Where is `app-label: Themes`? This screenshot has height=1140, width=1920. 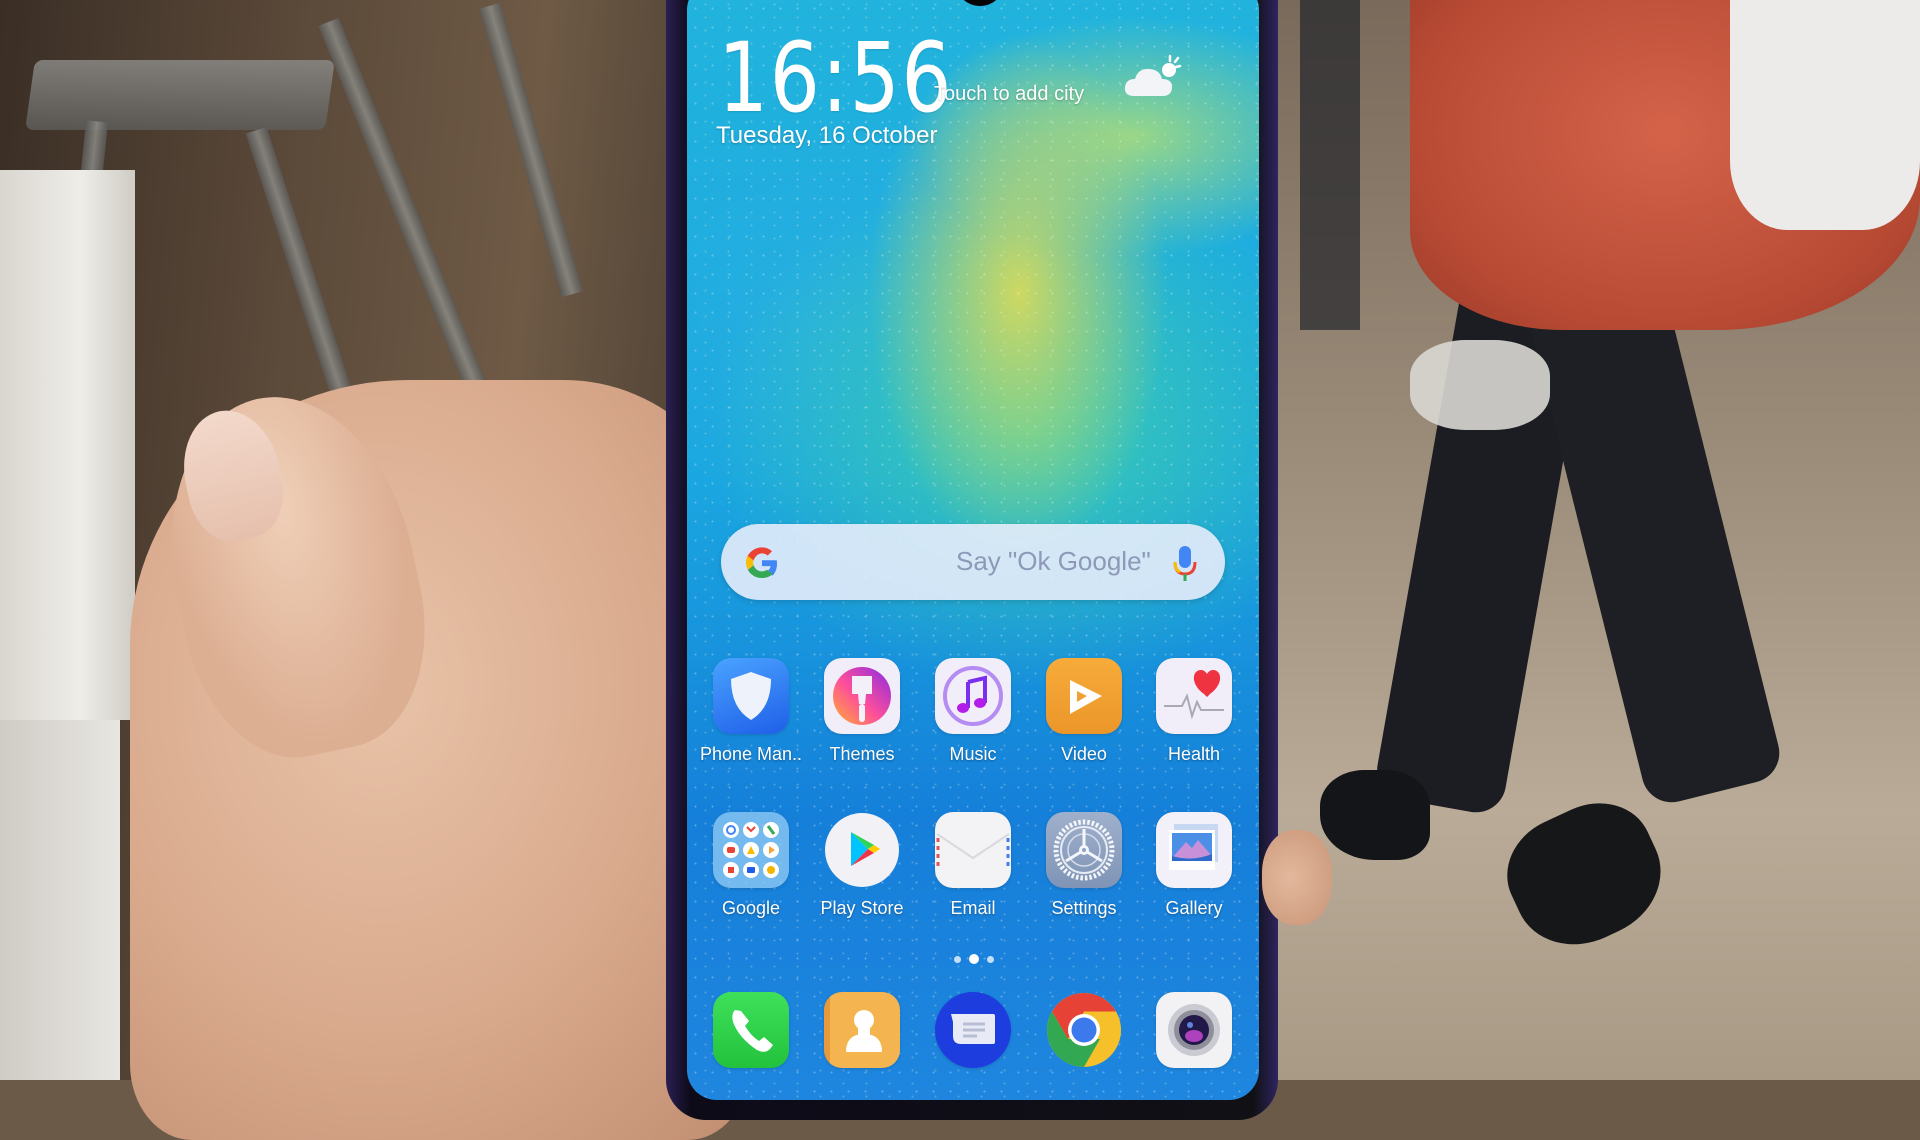 app-label: Themes is located at coordinates (862, 754).